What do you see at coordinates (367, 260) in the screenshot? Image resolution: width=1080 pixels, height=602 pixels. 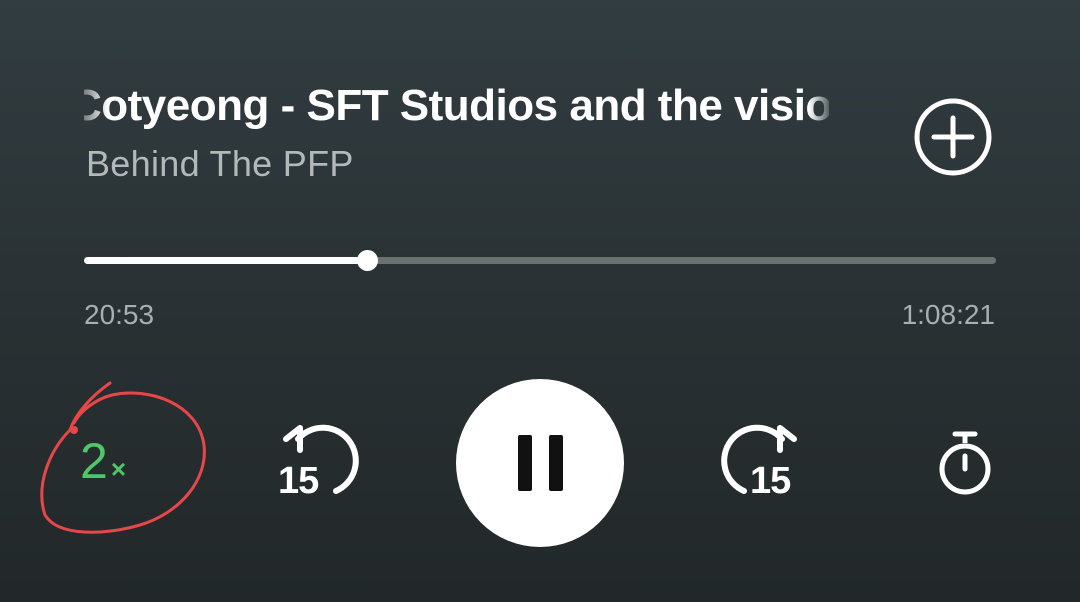 I see `progress-thumb` at bounding box center [367, 260].